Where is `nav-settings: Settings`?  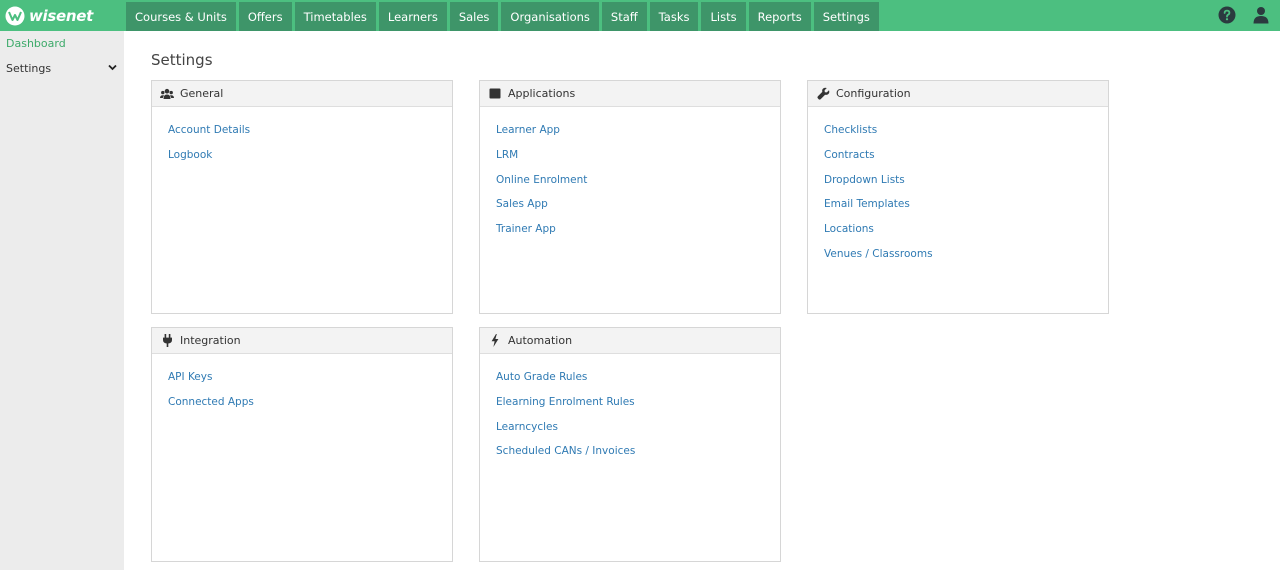
nav-settings: Settings is located at coordinates (846, 16).